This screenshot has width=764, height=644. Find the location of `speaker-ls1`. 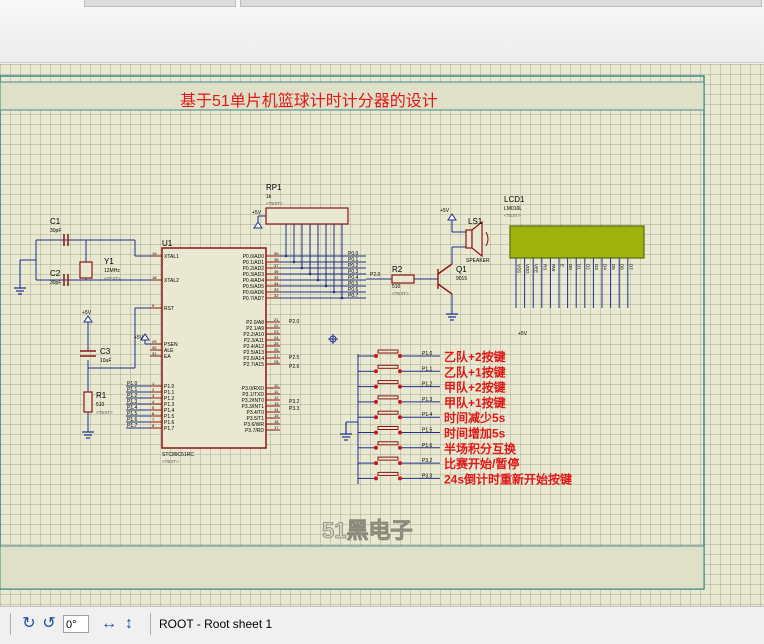

speaker-ls1 is located at coordinates (477, 239).